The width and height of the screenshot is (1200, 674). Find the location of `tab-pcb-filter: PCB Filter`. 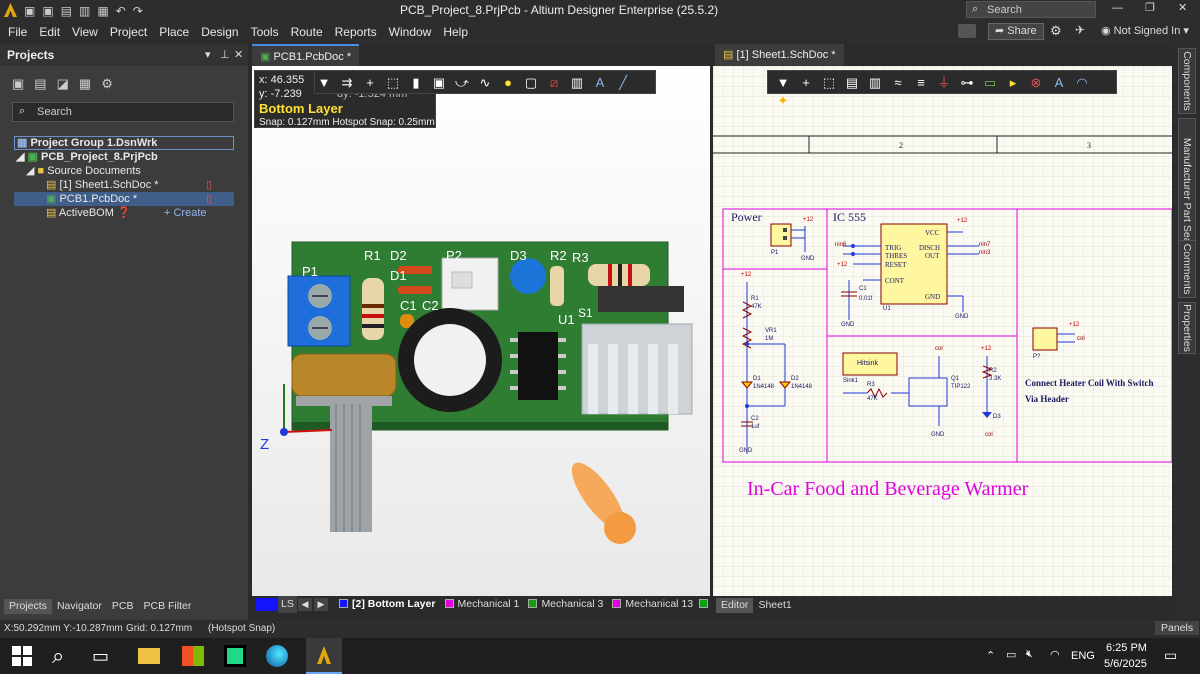

tab-pcb-filter: PCB Filter is located at coordinates (167, 606).